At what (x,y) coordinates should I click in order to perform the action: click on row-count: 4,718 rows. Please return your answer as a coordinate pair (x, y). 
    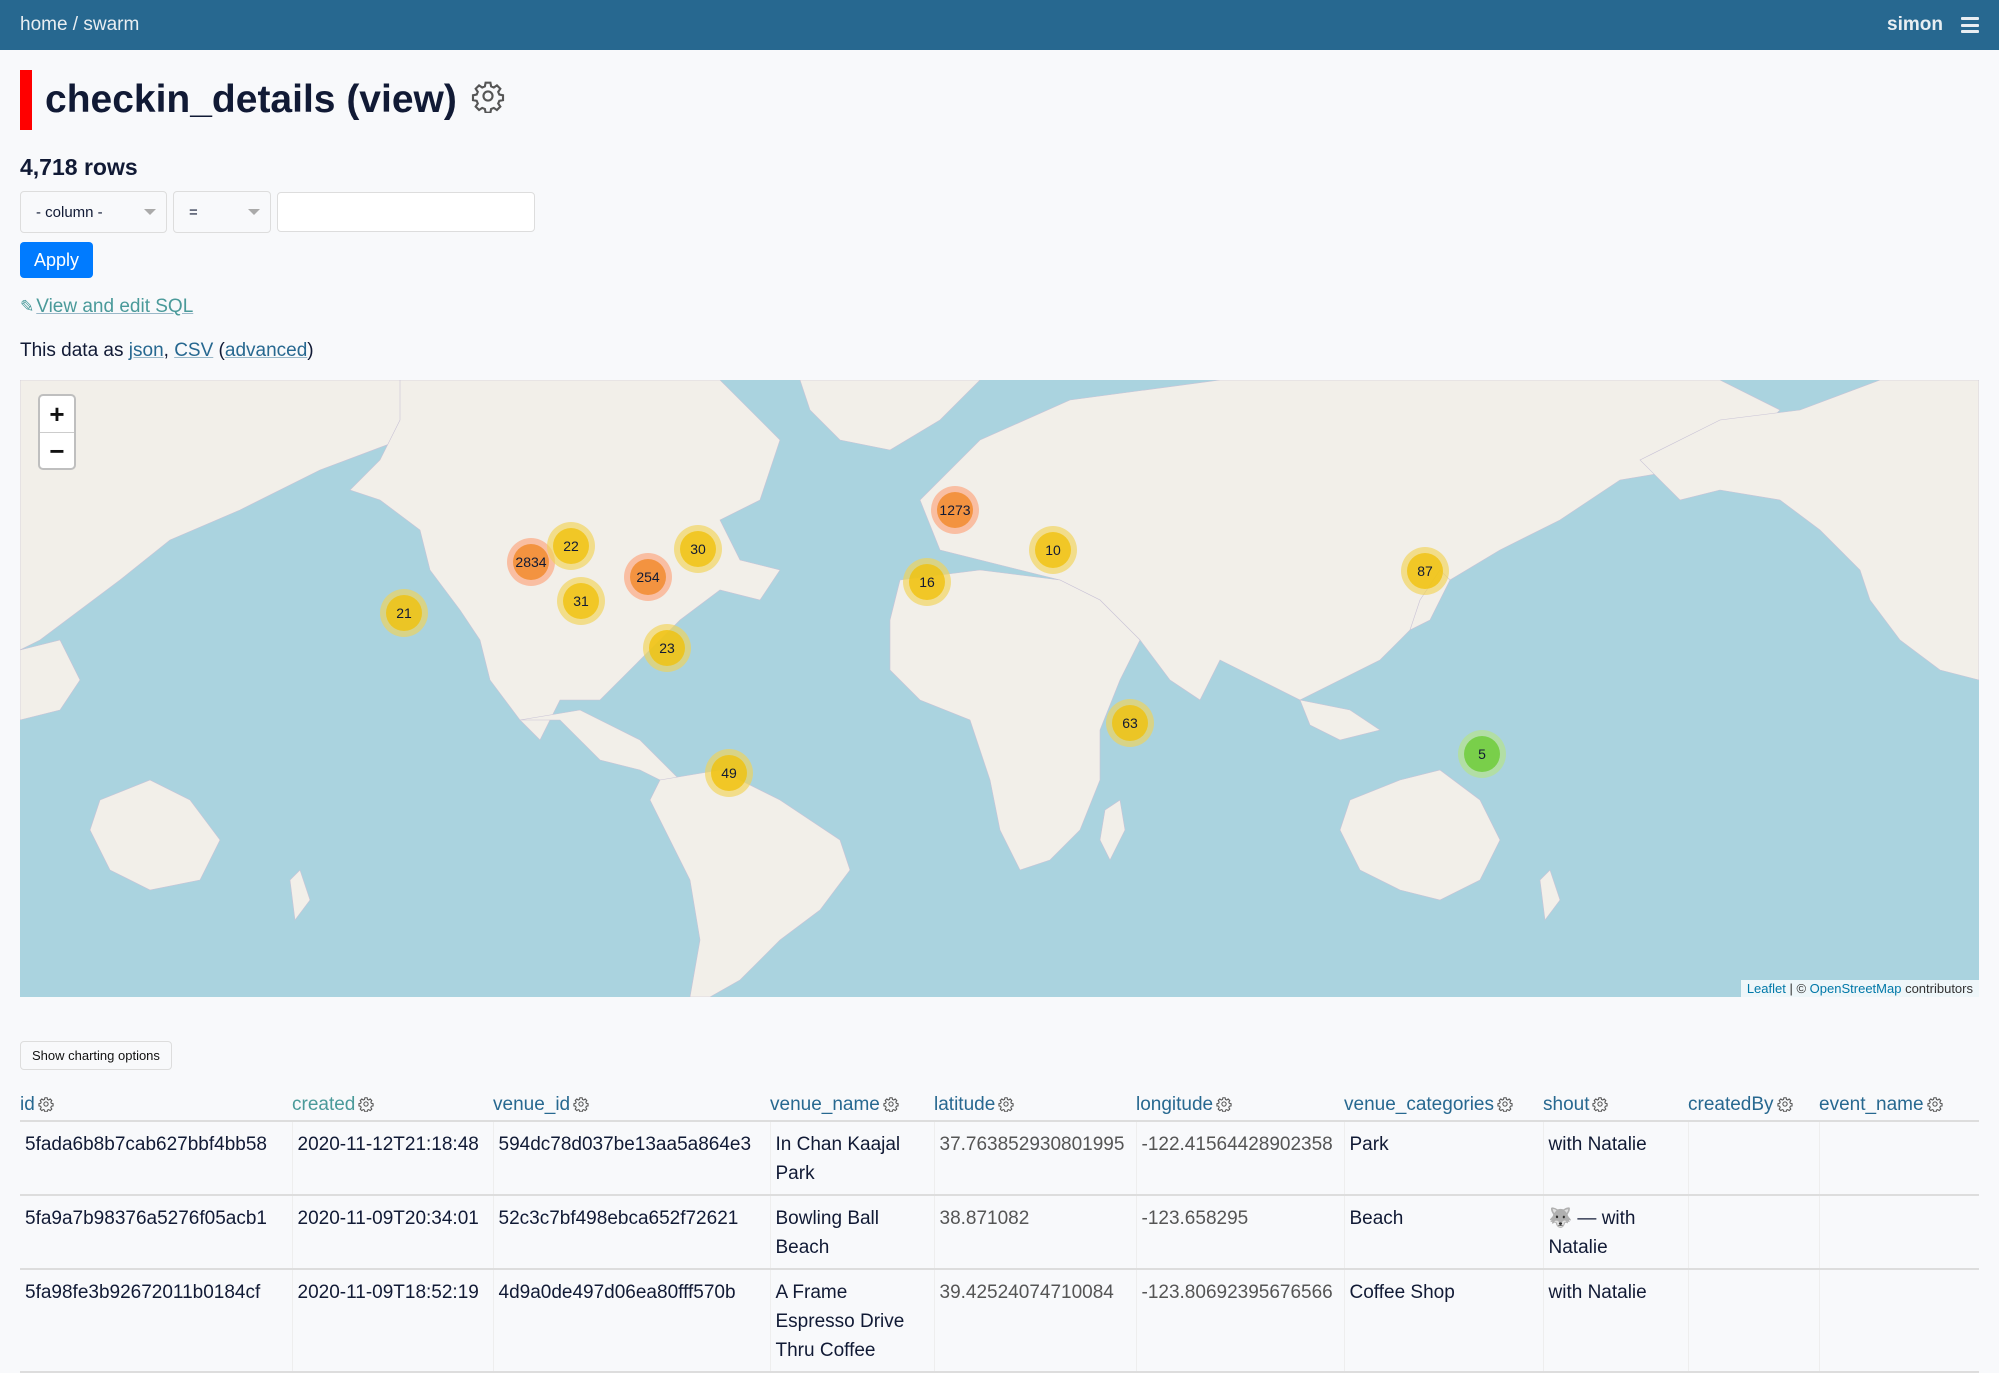
    Looking at the image, I should click on (79, 167).